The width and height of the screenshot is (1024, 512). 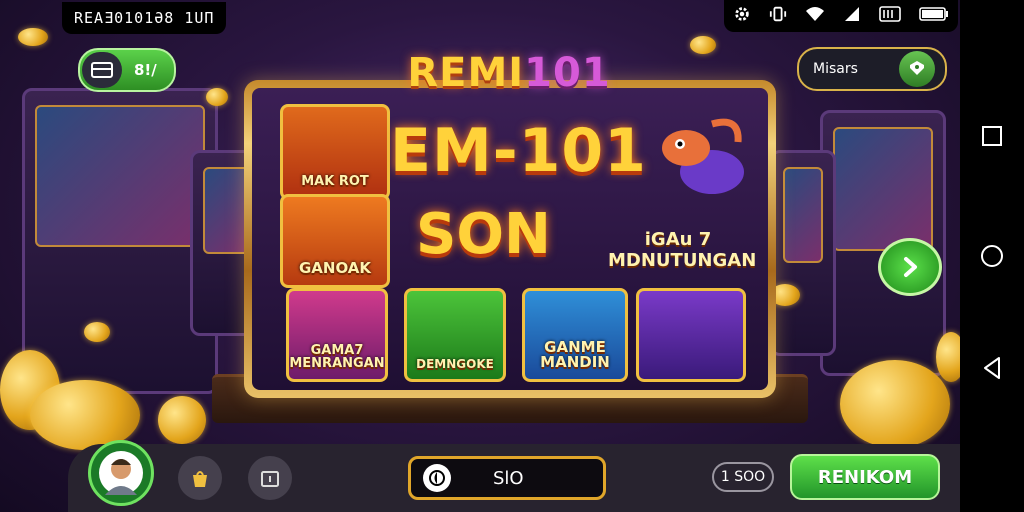 What do you see at coordinates (815, 16) in the screenshot?
I see `wifi-icon` at bounding box center [815, 16].